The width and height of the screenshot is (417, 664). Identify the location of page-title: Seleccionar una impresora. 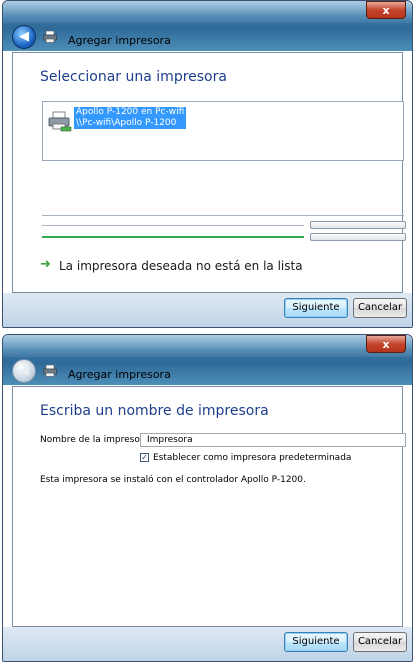
(133, 77).